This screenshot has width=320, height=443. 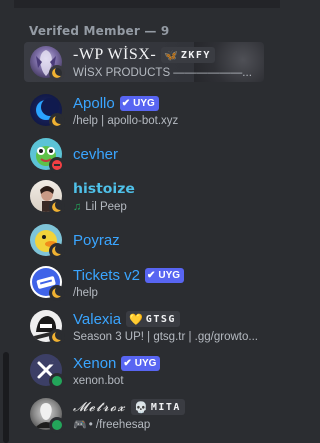 What do you see at coordinates (106, 207) in the screenshot?
I see `member-status-text: Lil Peep` at bounding box center [106, 207].